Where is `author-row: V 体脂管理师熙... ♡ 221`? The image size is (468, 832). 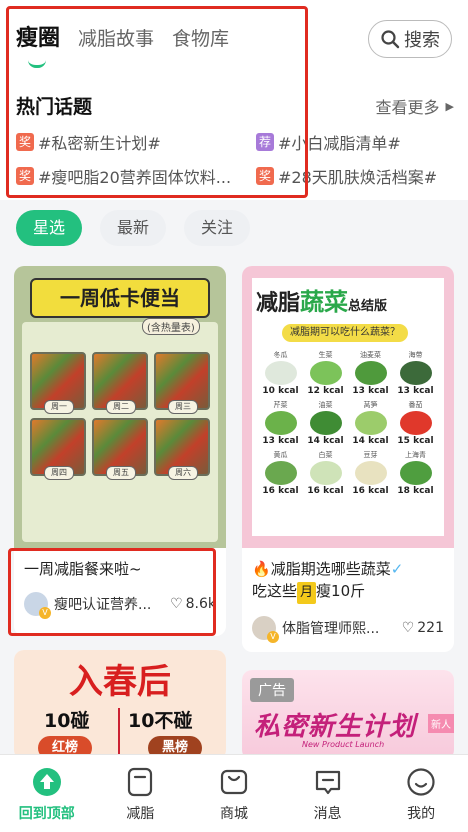 author-row: V 体脂管理师熙... ♡ 221 is located at coordinates (348, 629).